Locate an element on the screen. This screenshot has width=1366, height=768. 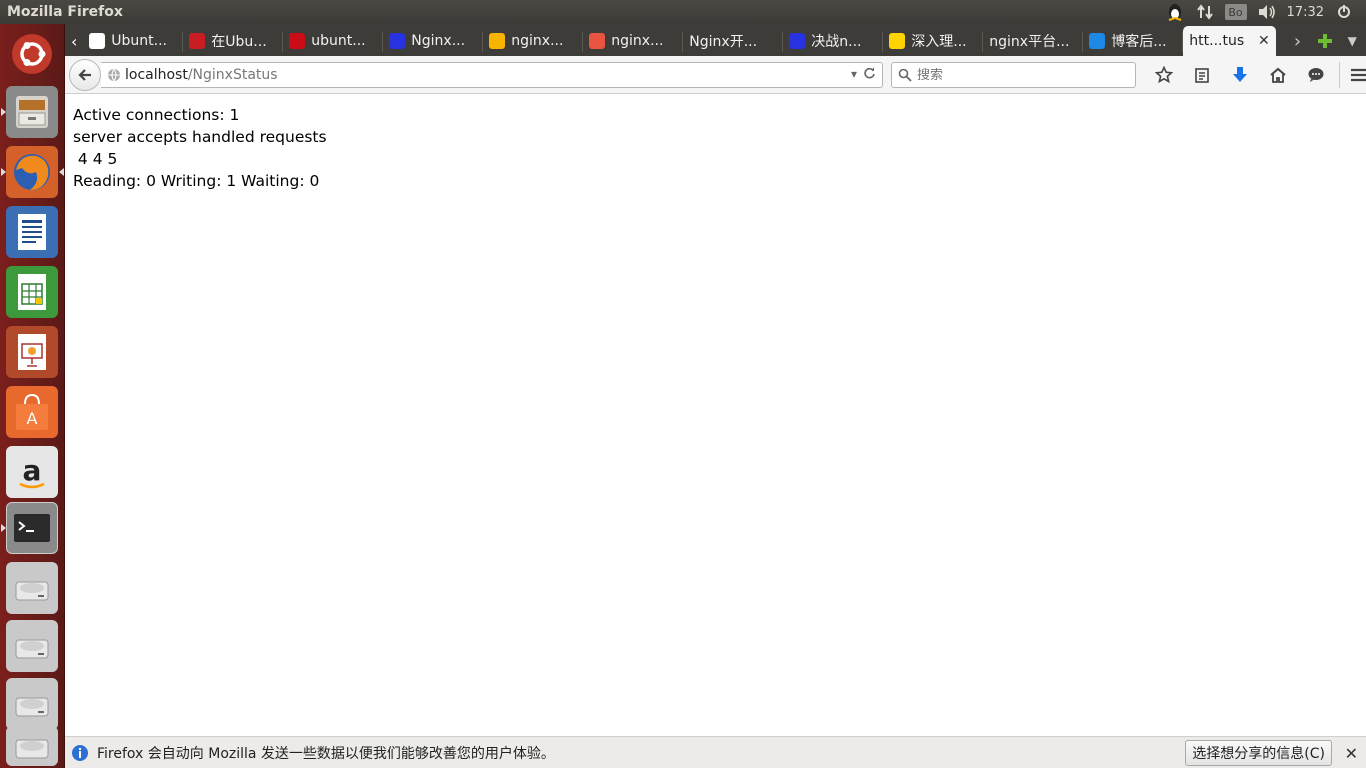
download-arrow-icon is located at coordinates (1240, 74).